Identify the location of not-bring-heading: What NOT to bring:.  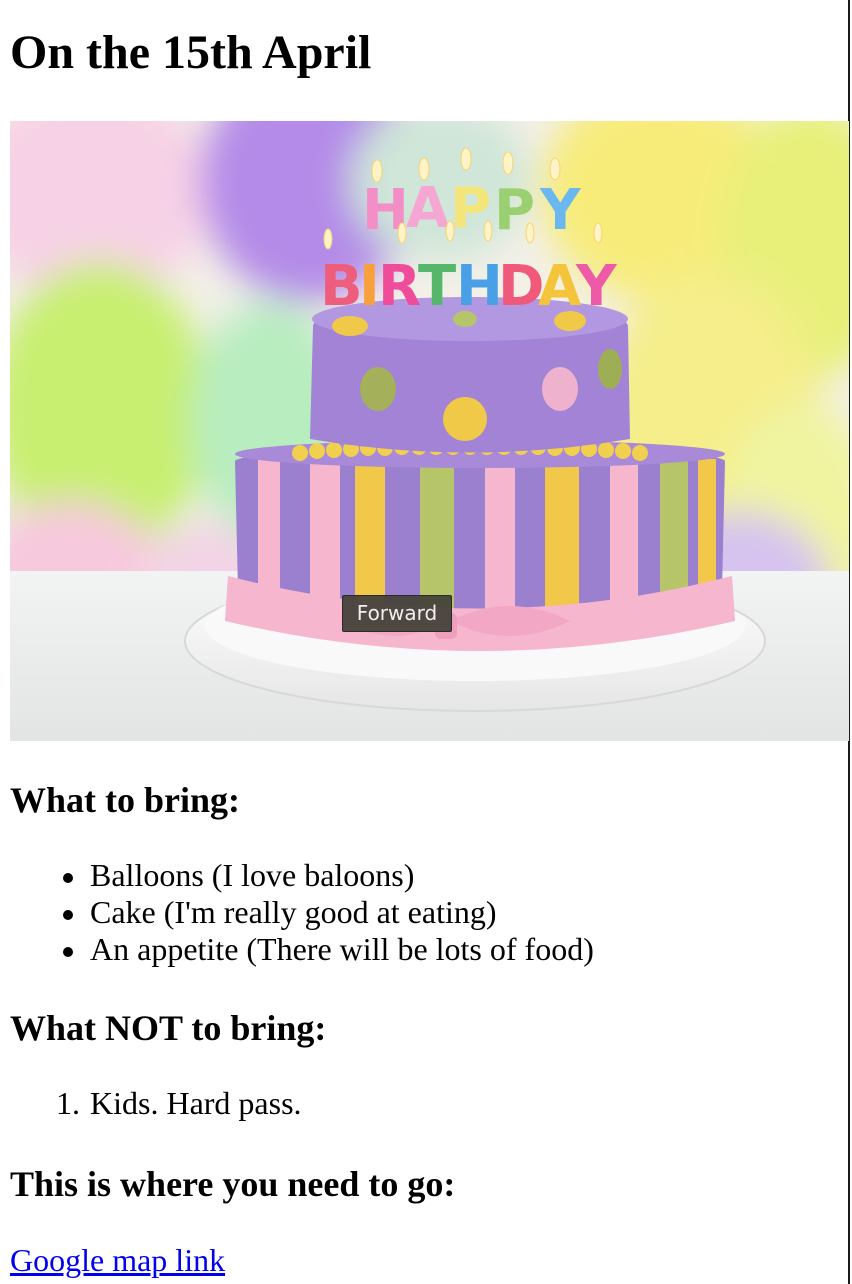
(168, 1028).